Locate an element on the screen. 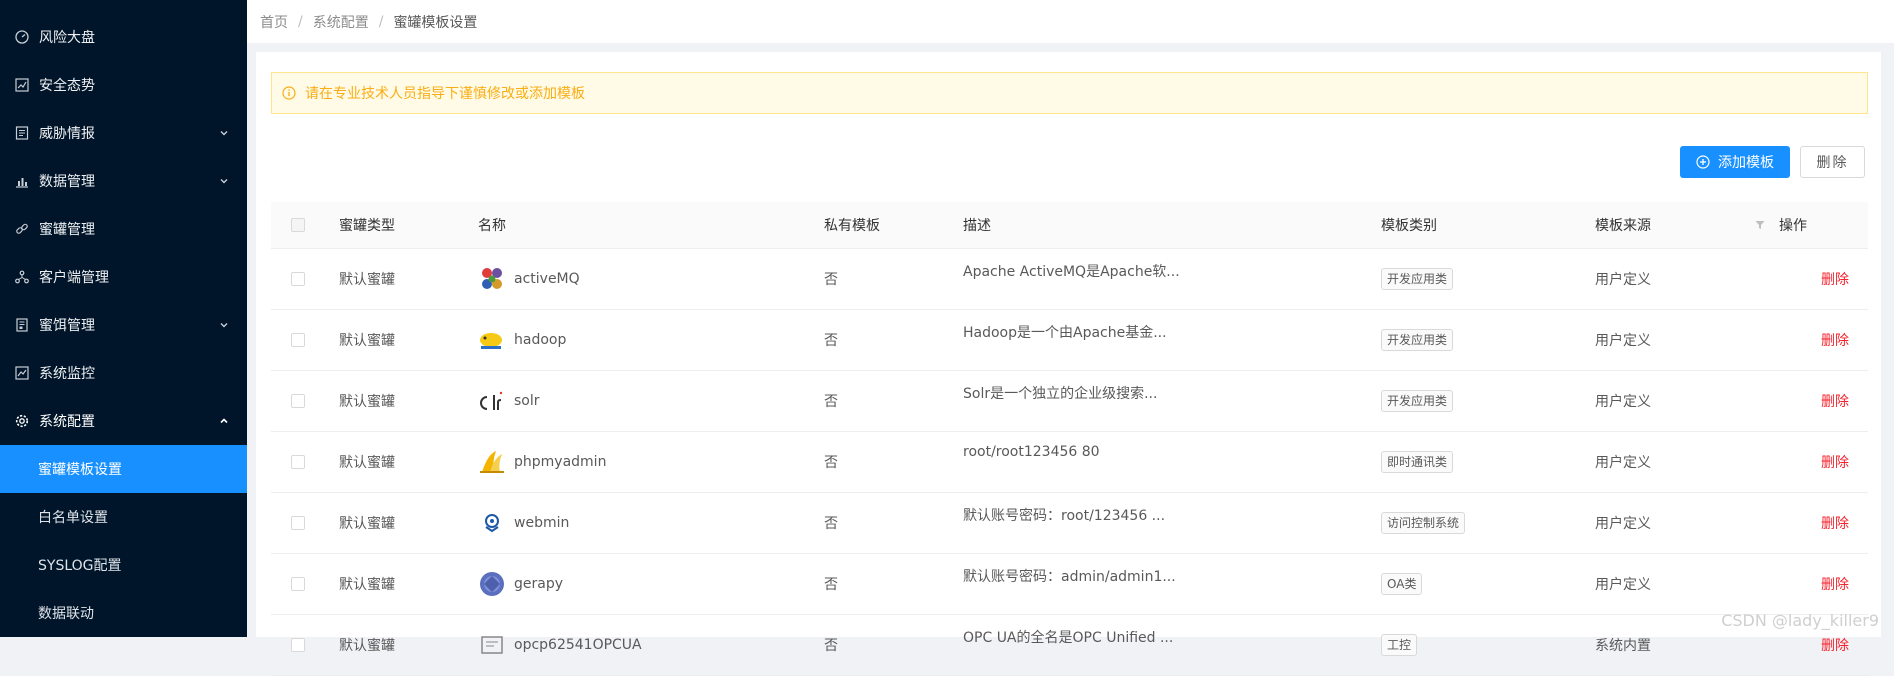 The height and width of the screenshot is (676, 1894). sidebar-item-client-management: 客户端管理 is located at coordinates (123, 277).